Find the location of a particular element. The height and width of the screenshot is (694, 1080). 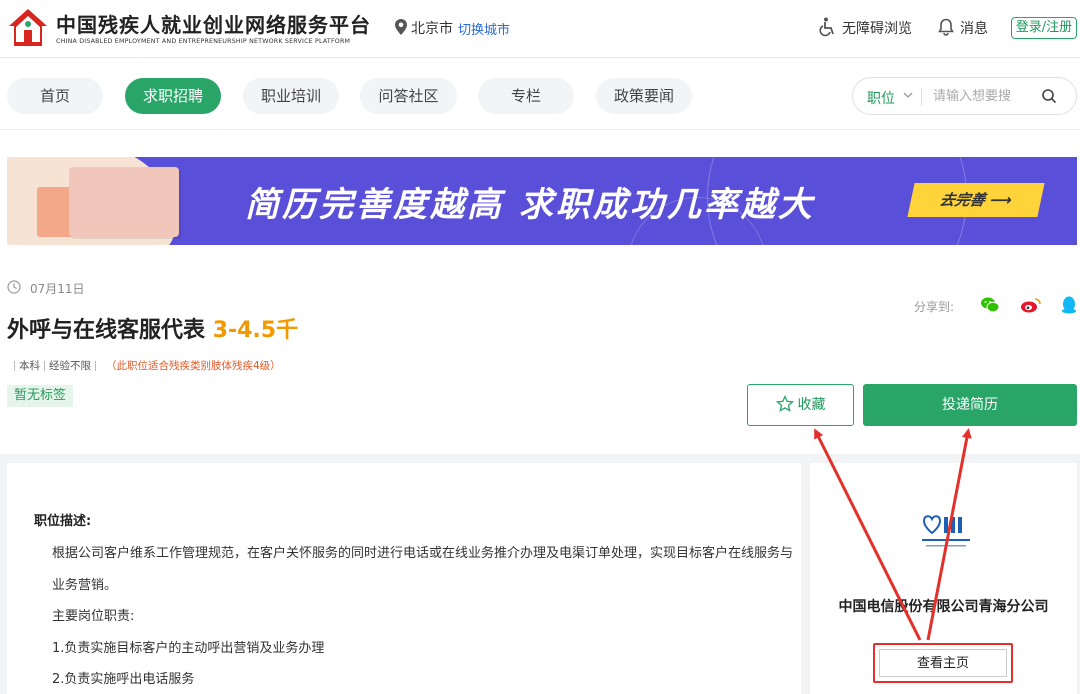

main-nav: 首页 求职招聘 职业培训 问答社区 专栏 政策要闻 职位 is located at coordinates (540, 94).